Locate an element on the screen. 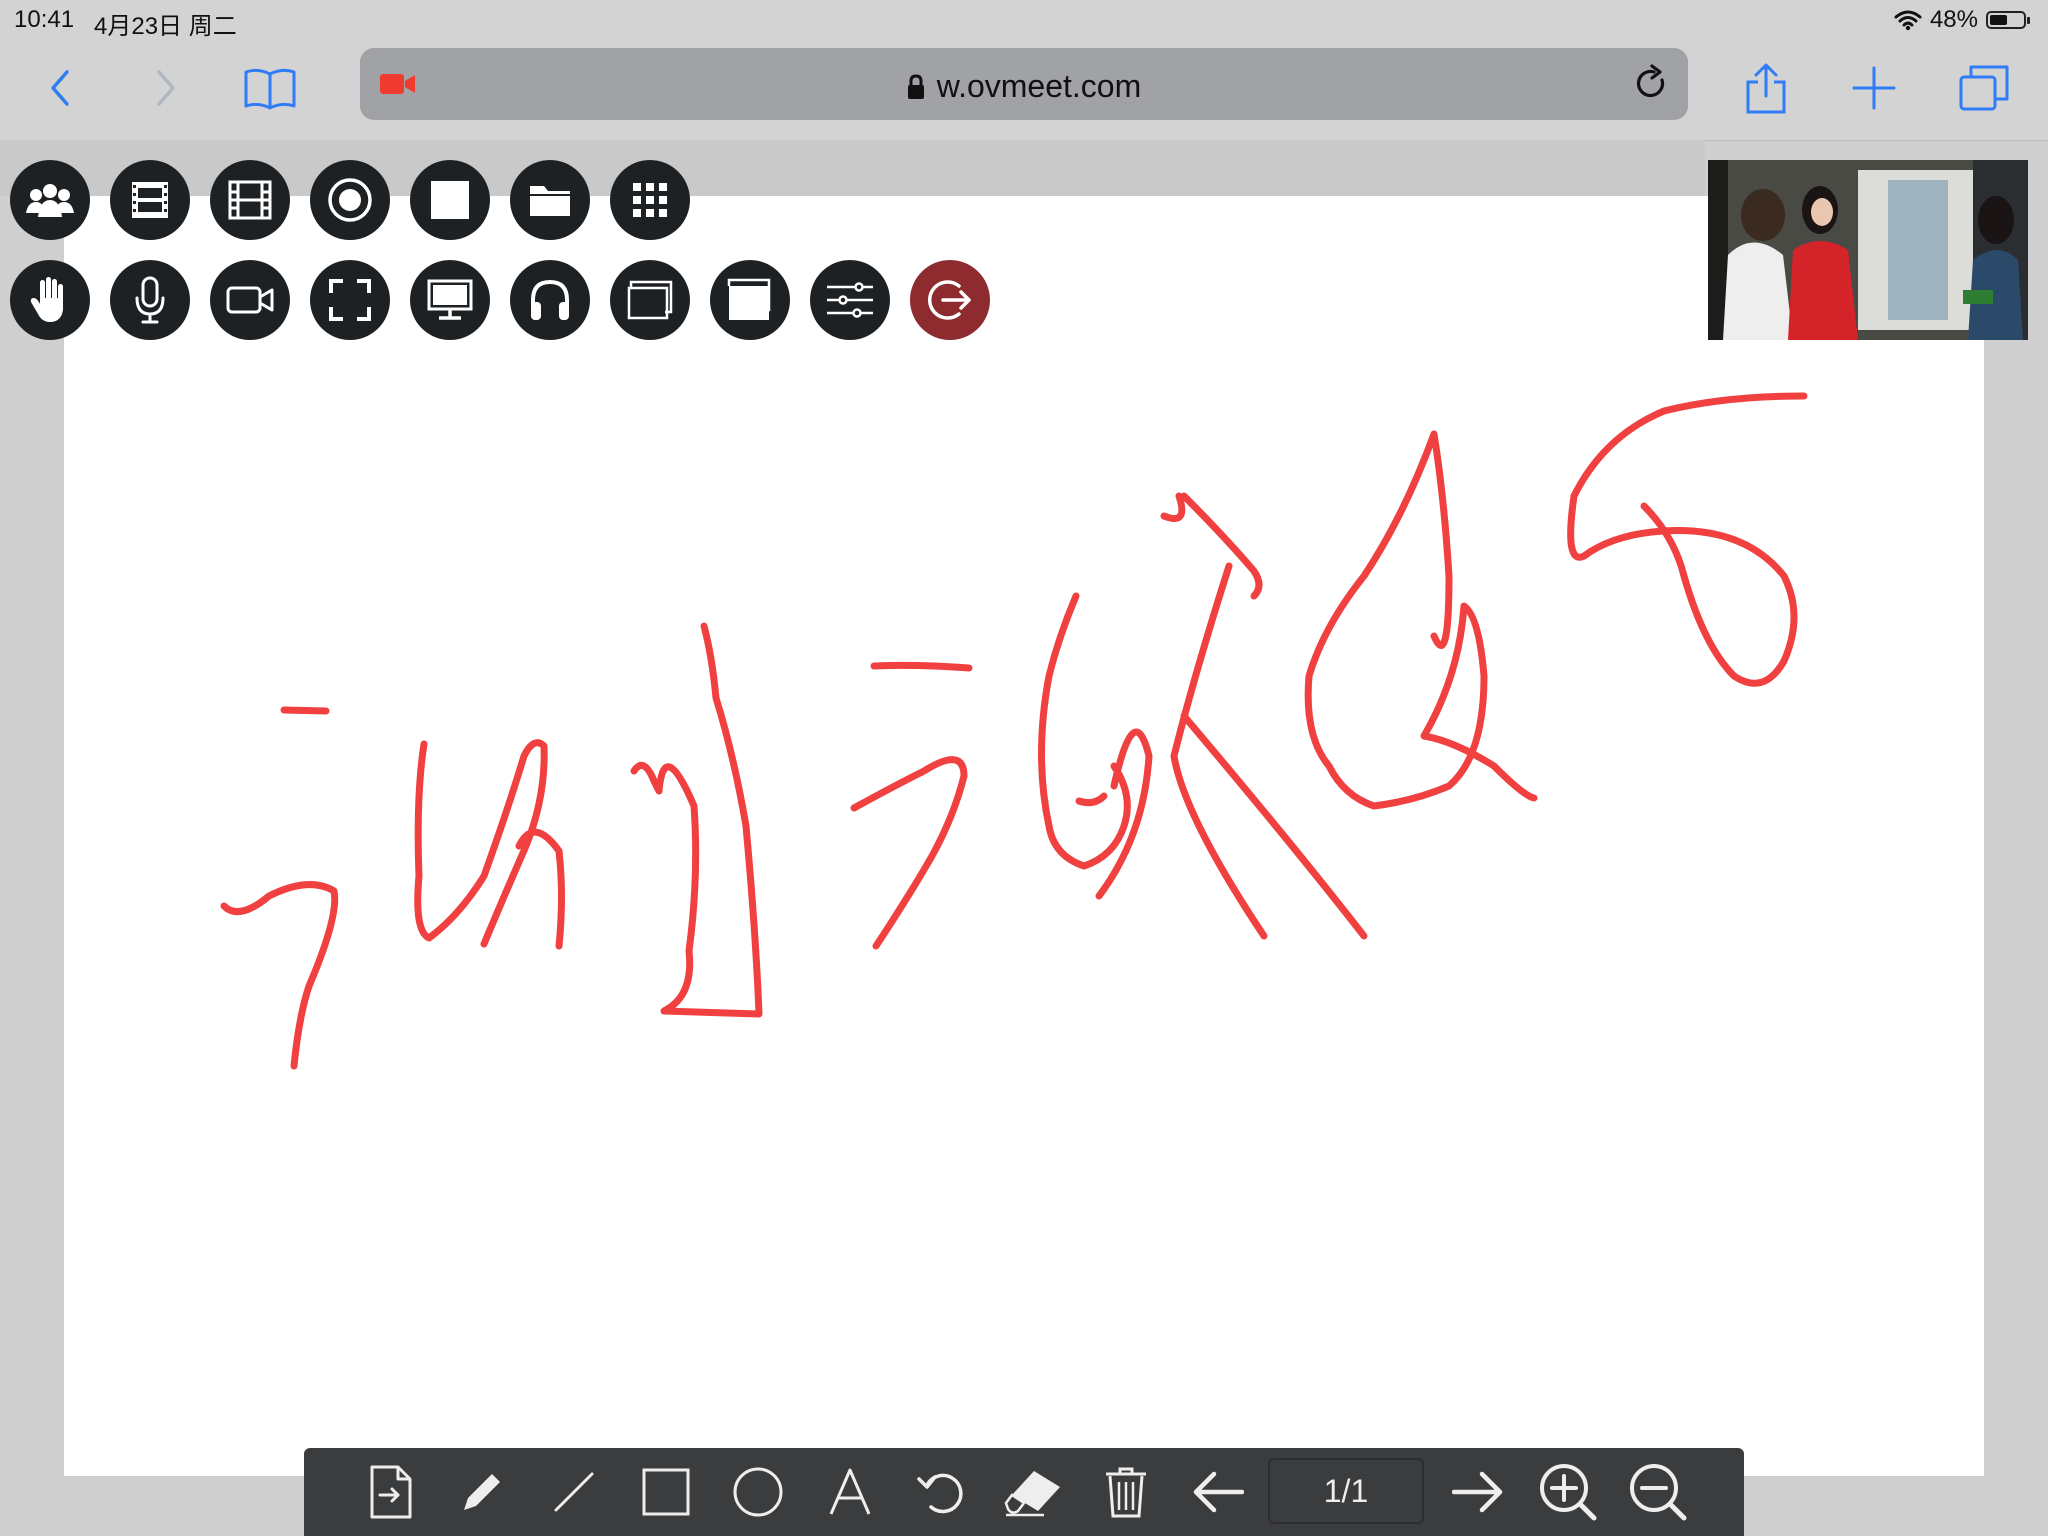  share-button is located at coordinates (1766, 88).